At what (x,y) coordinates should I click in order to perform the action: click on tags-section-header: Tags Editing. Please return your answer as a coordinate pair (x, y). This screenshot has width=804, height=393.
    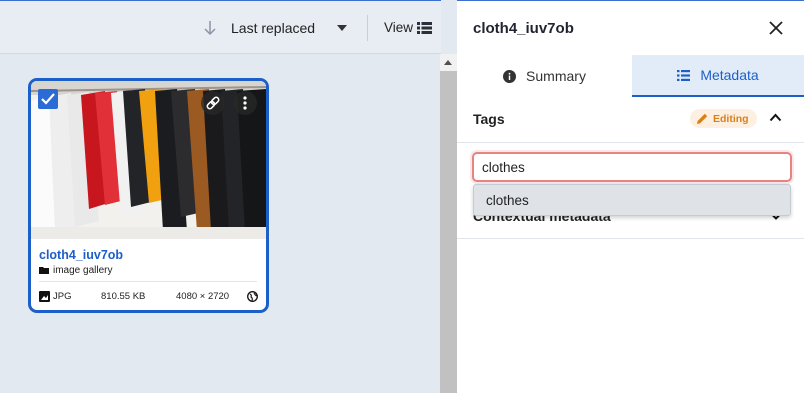
    Looking at the image, I should click on (630, 120).